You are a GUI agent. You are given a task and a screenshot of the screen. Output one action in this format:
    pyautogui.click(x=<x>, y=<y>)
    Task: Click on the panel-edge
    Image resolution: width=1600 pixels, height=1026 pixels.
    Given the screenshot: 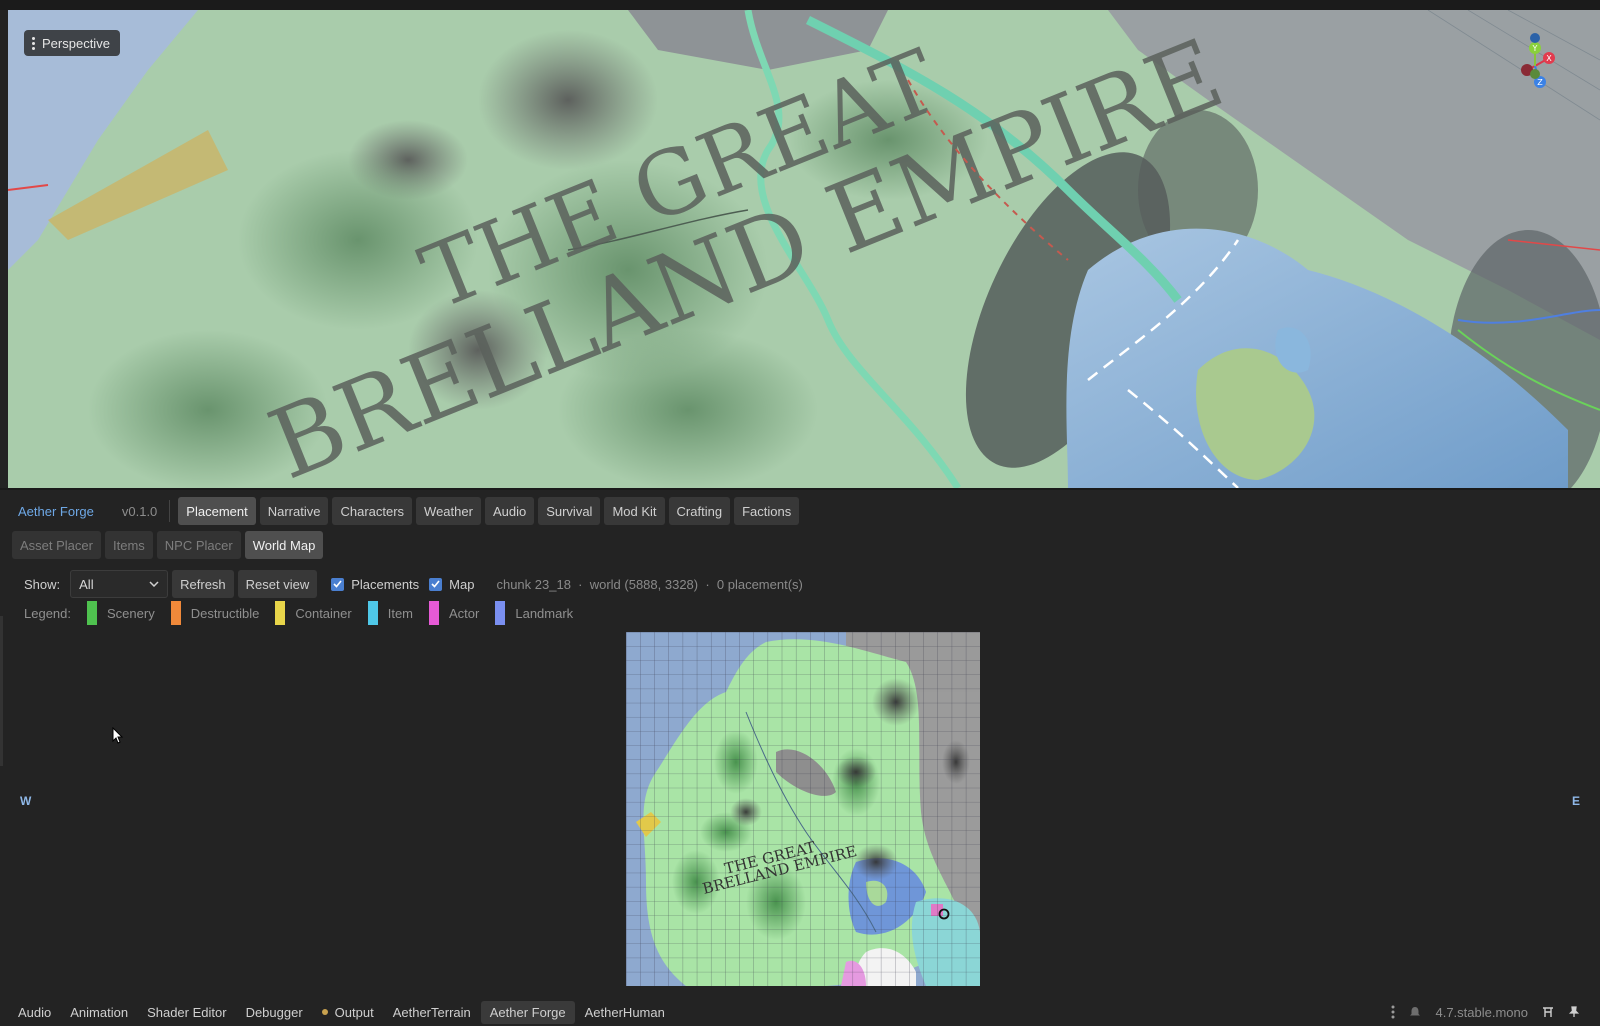 What is the action you would take?
    pyautogui.click(x=1, y=691)
    